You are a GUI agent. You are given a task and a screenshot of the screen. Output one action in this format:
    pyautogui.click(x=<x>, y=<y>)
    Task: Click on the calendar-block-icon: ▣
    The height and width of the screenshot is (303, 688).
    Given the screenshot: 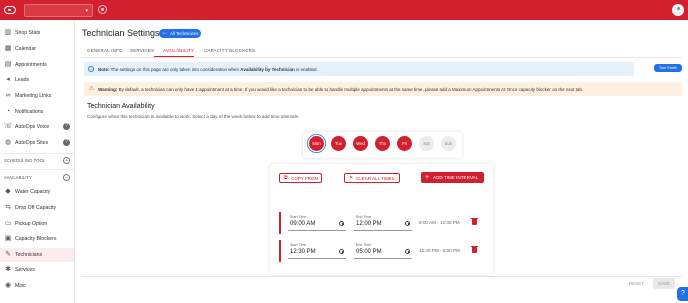 What is the action you would take?
    pyautogui.click(x=8, y=238)
    